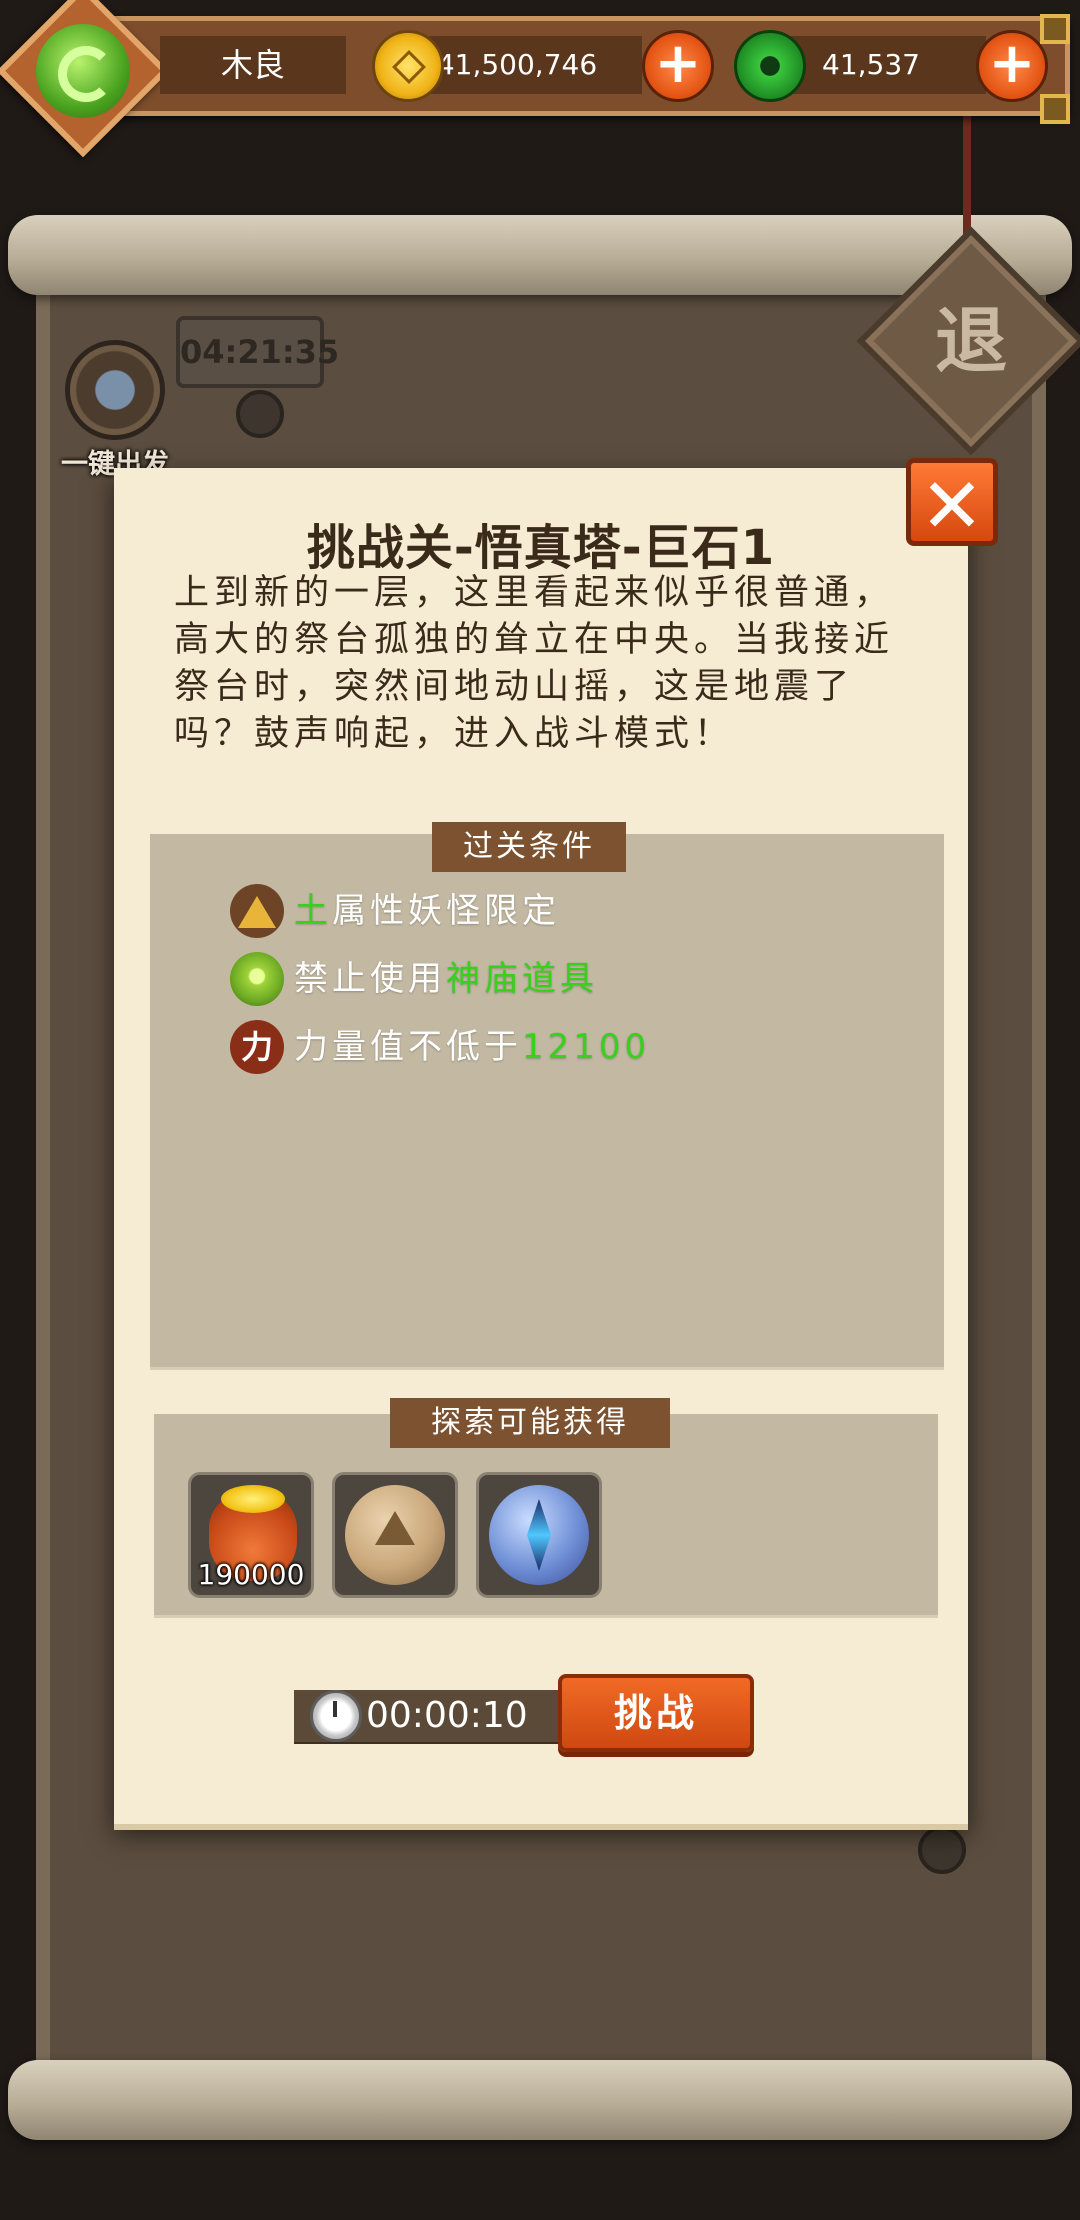  I want to click on conditions-header: 过关条件, so click(529, 847).